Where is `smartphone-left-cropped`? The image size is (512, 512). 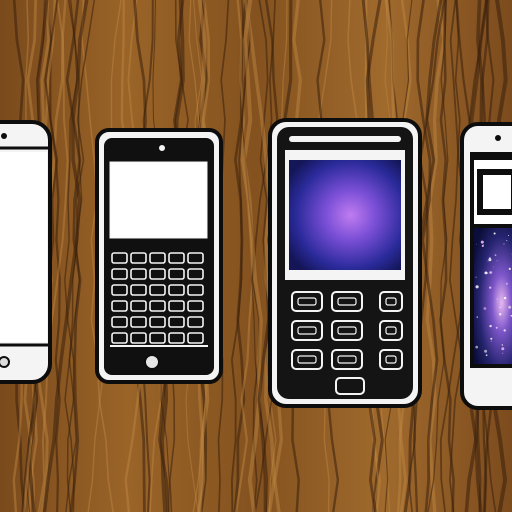 smartphone-left-cropped is located at coordinates (26, 252).